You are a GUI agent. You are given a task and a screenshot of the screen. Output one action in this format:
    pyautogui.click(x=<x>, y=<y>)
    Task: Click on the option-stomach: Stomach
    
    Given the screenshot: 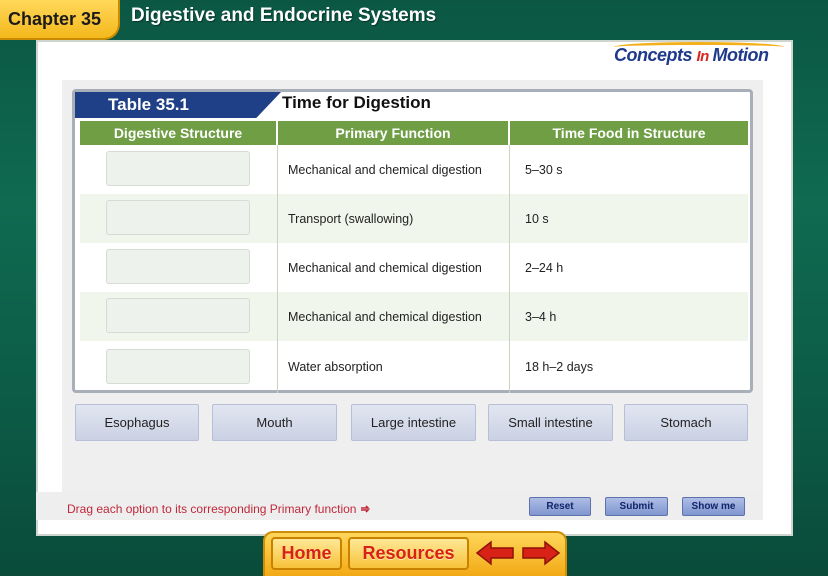 What is the action you would take?
    pyautogui.click(x=686, y=422)
    